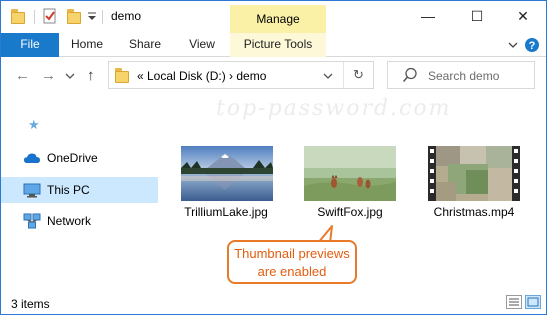 The width and height of the screenshot is (547, 315). I want to click on video-filmstrip-image, so click(474, 173).